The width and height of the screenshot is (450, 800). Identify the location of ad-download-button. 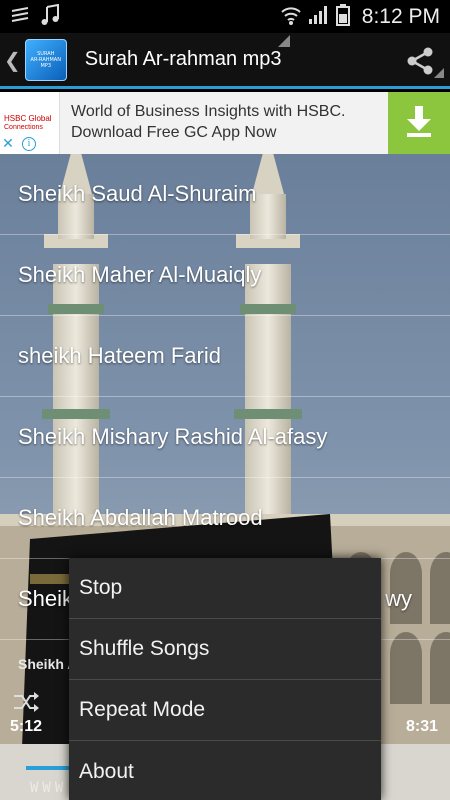
(419, 123).